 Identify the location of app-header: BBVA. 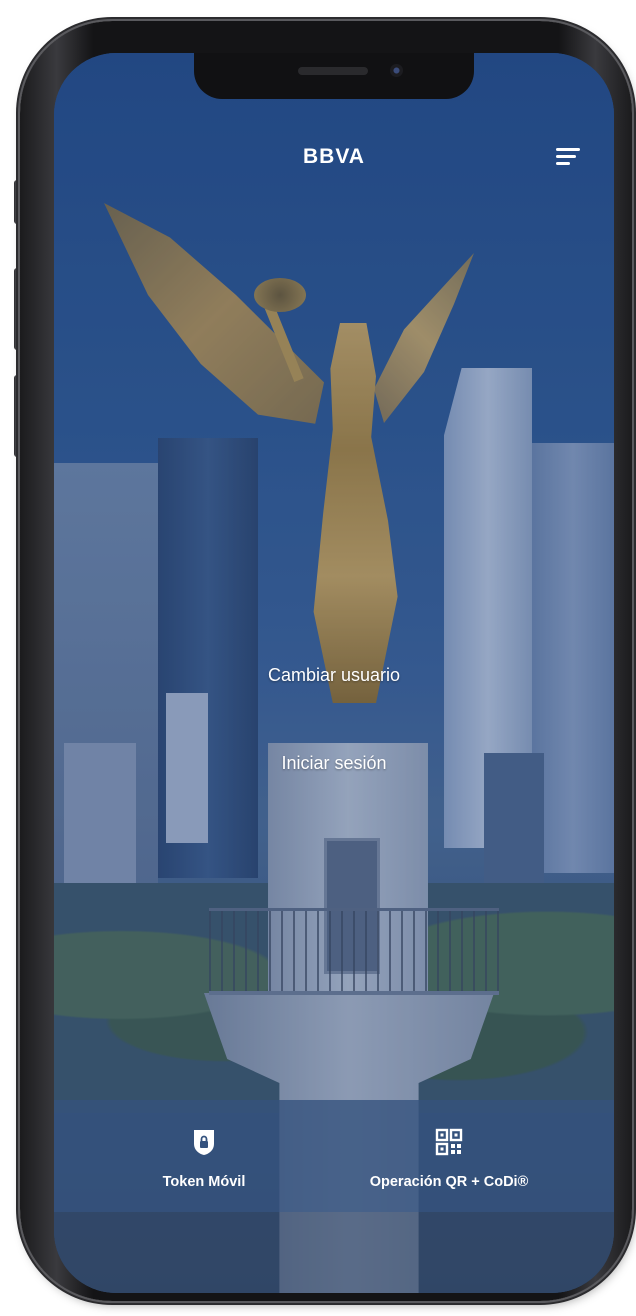
(334, 156).